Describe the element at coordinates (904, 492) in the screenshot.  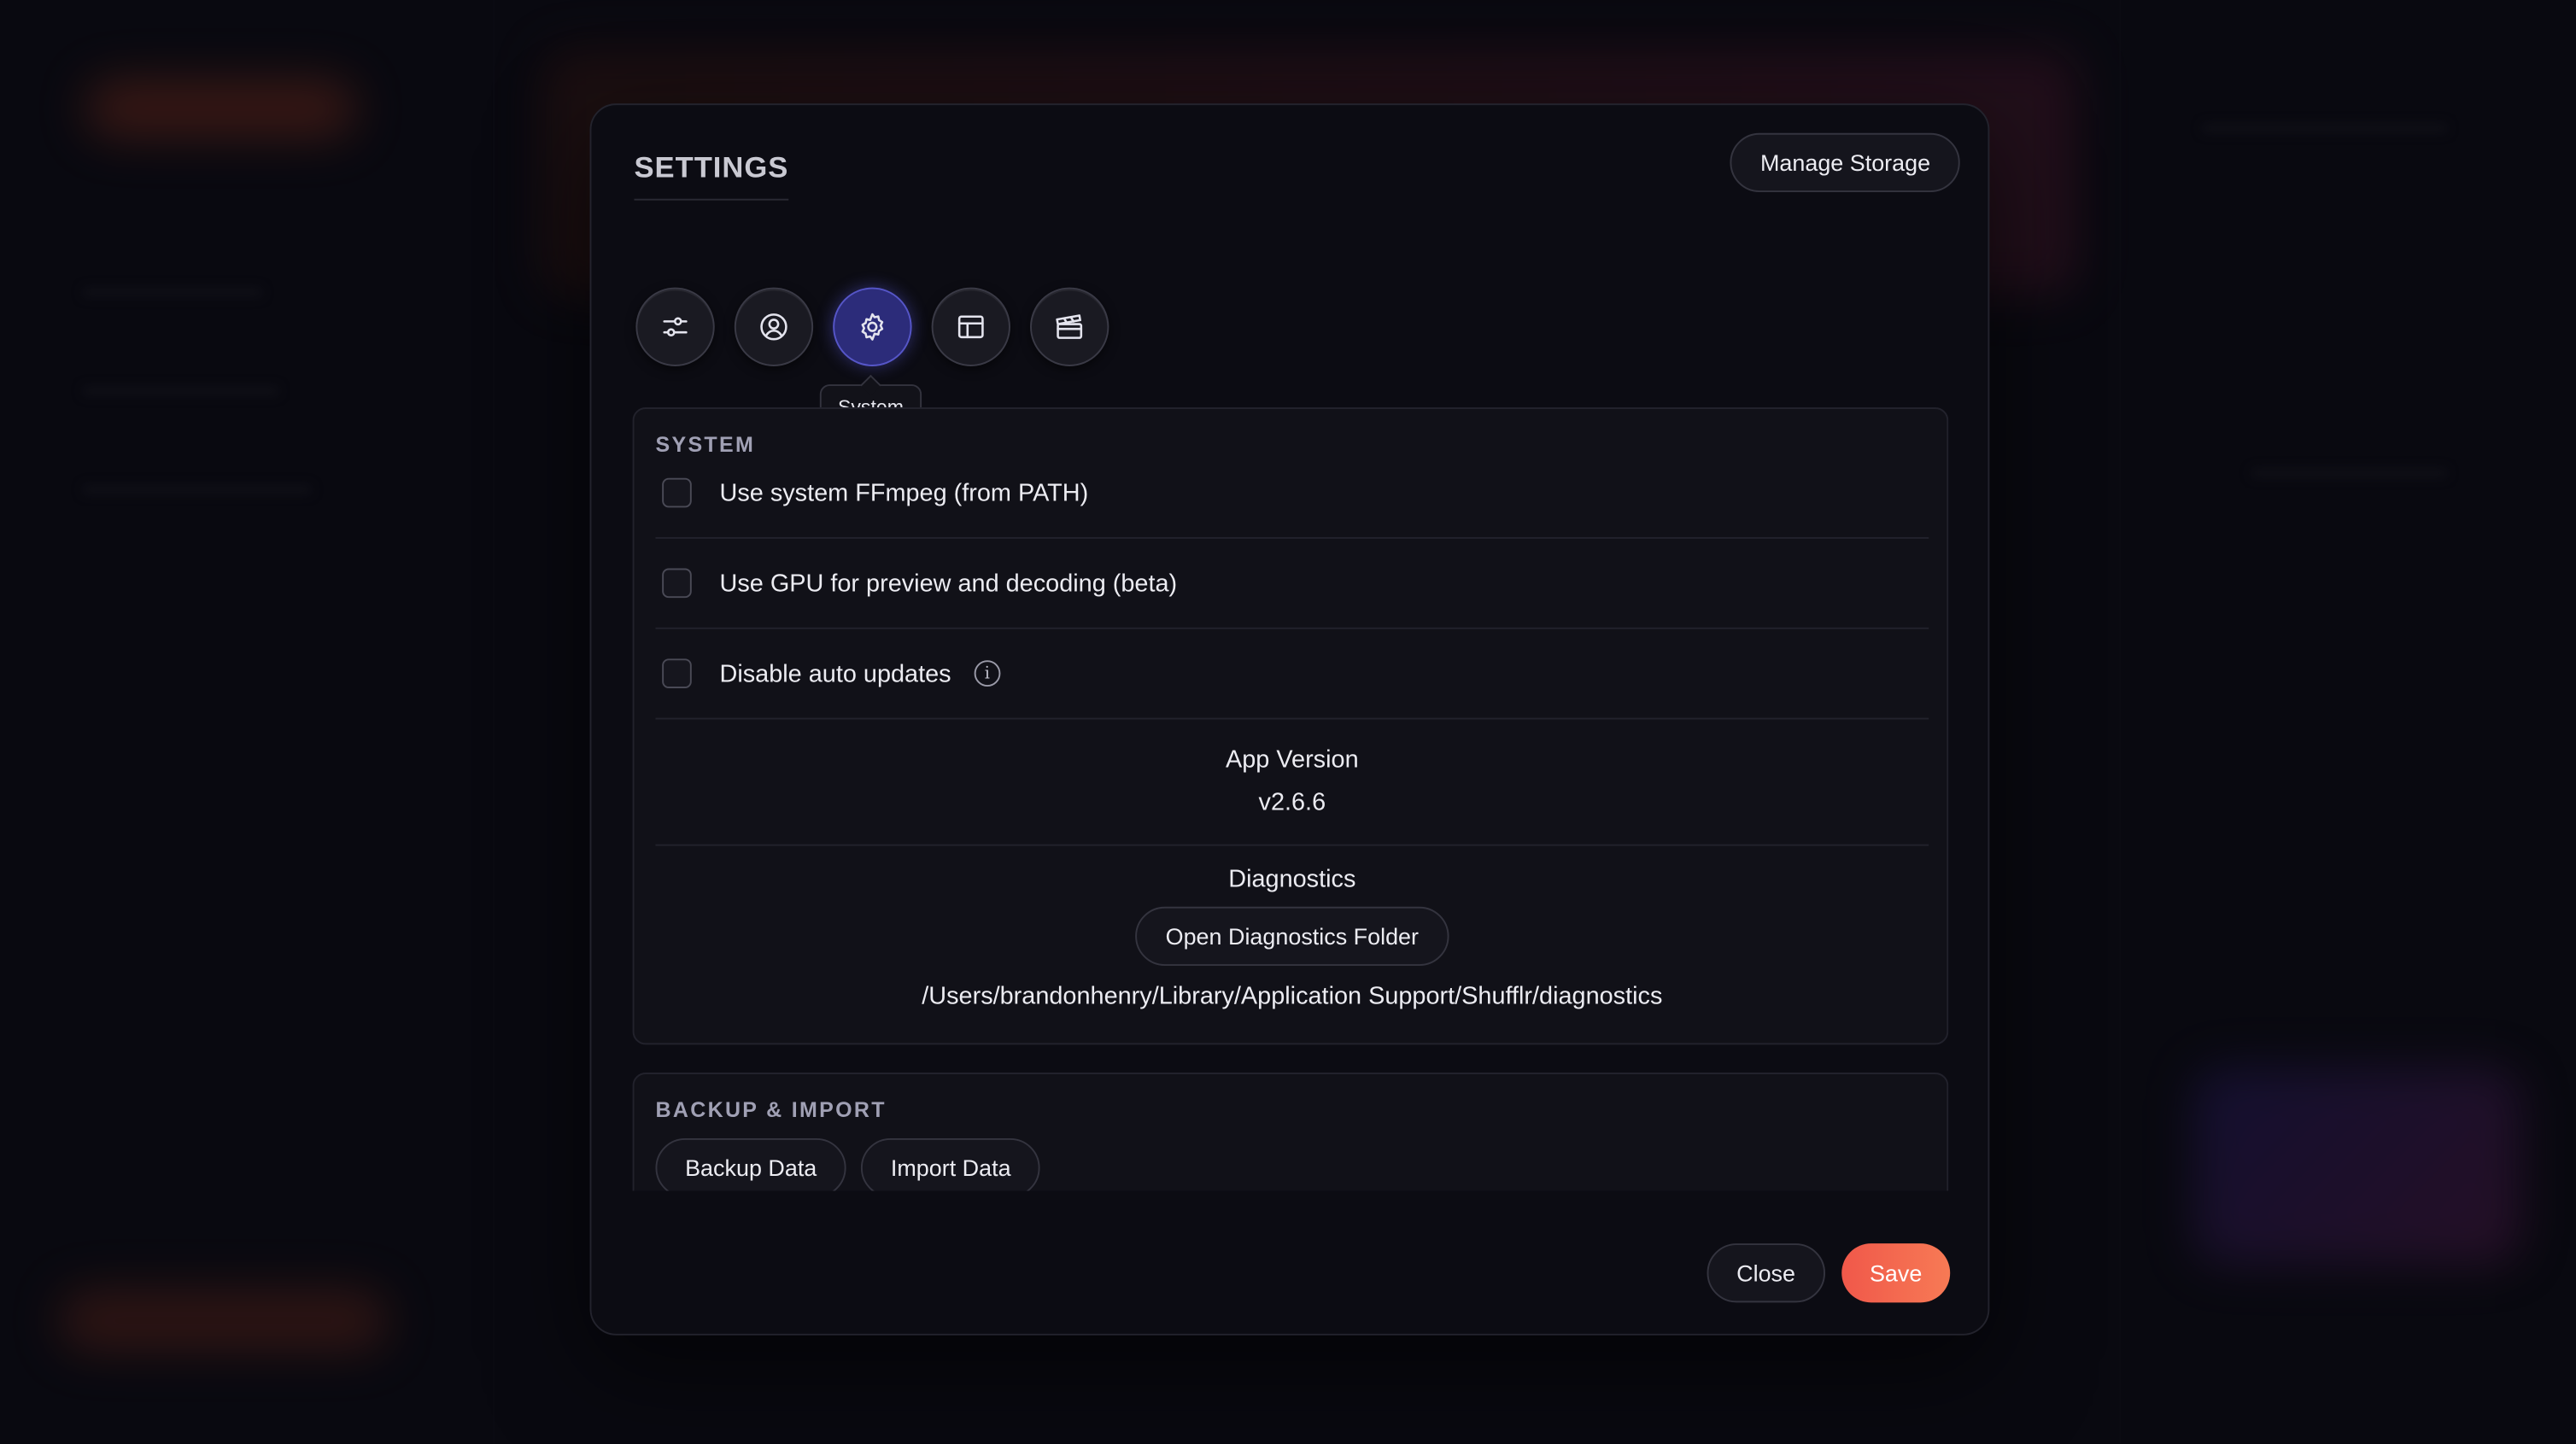
I see `option-label: Use system FFmpeg (from PATH)` at that location.